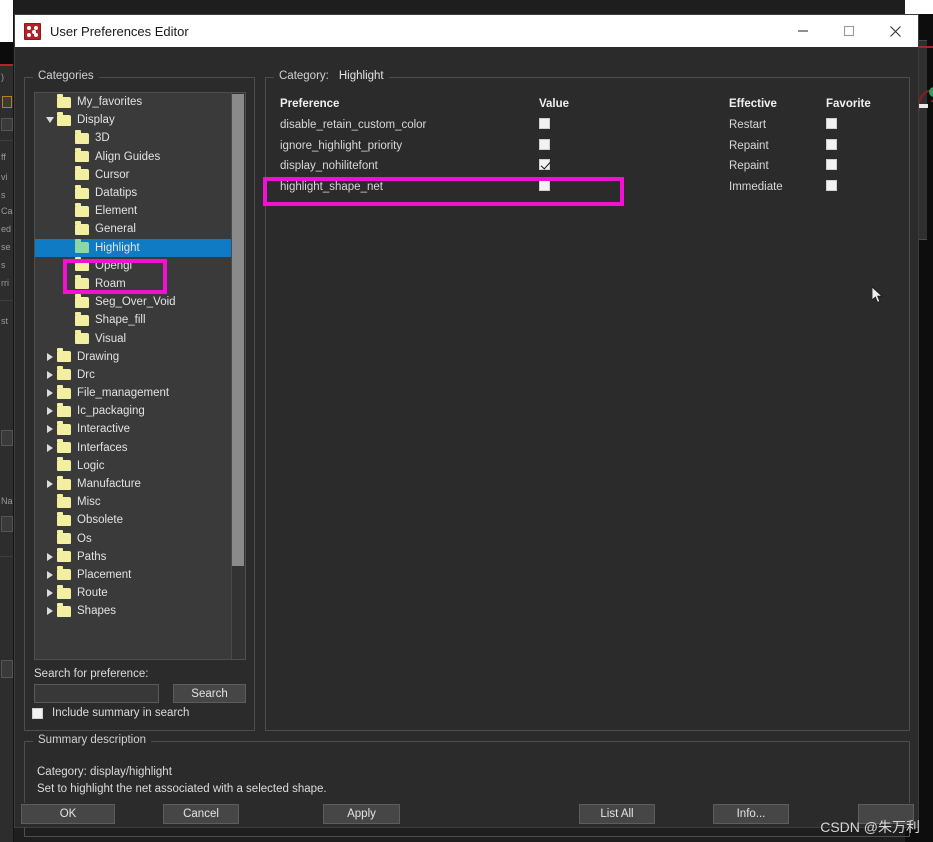  I want to click on background-app-left-sliver: ) ff vi s Ca ed se s rri st Na, so click(7, 421).